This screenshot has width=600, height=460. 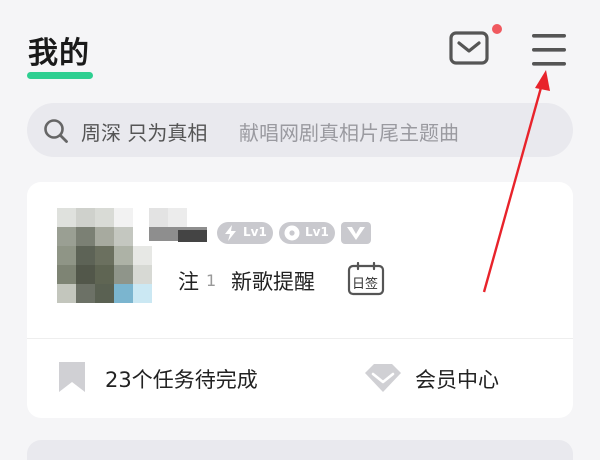 I want to click on mail-icon, so click(x=469, y=48).